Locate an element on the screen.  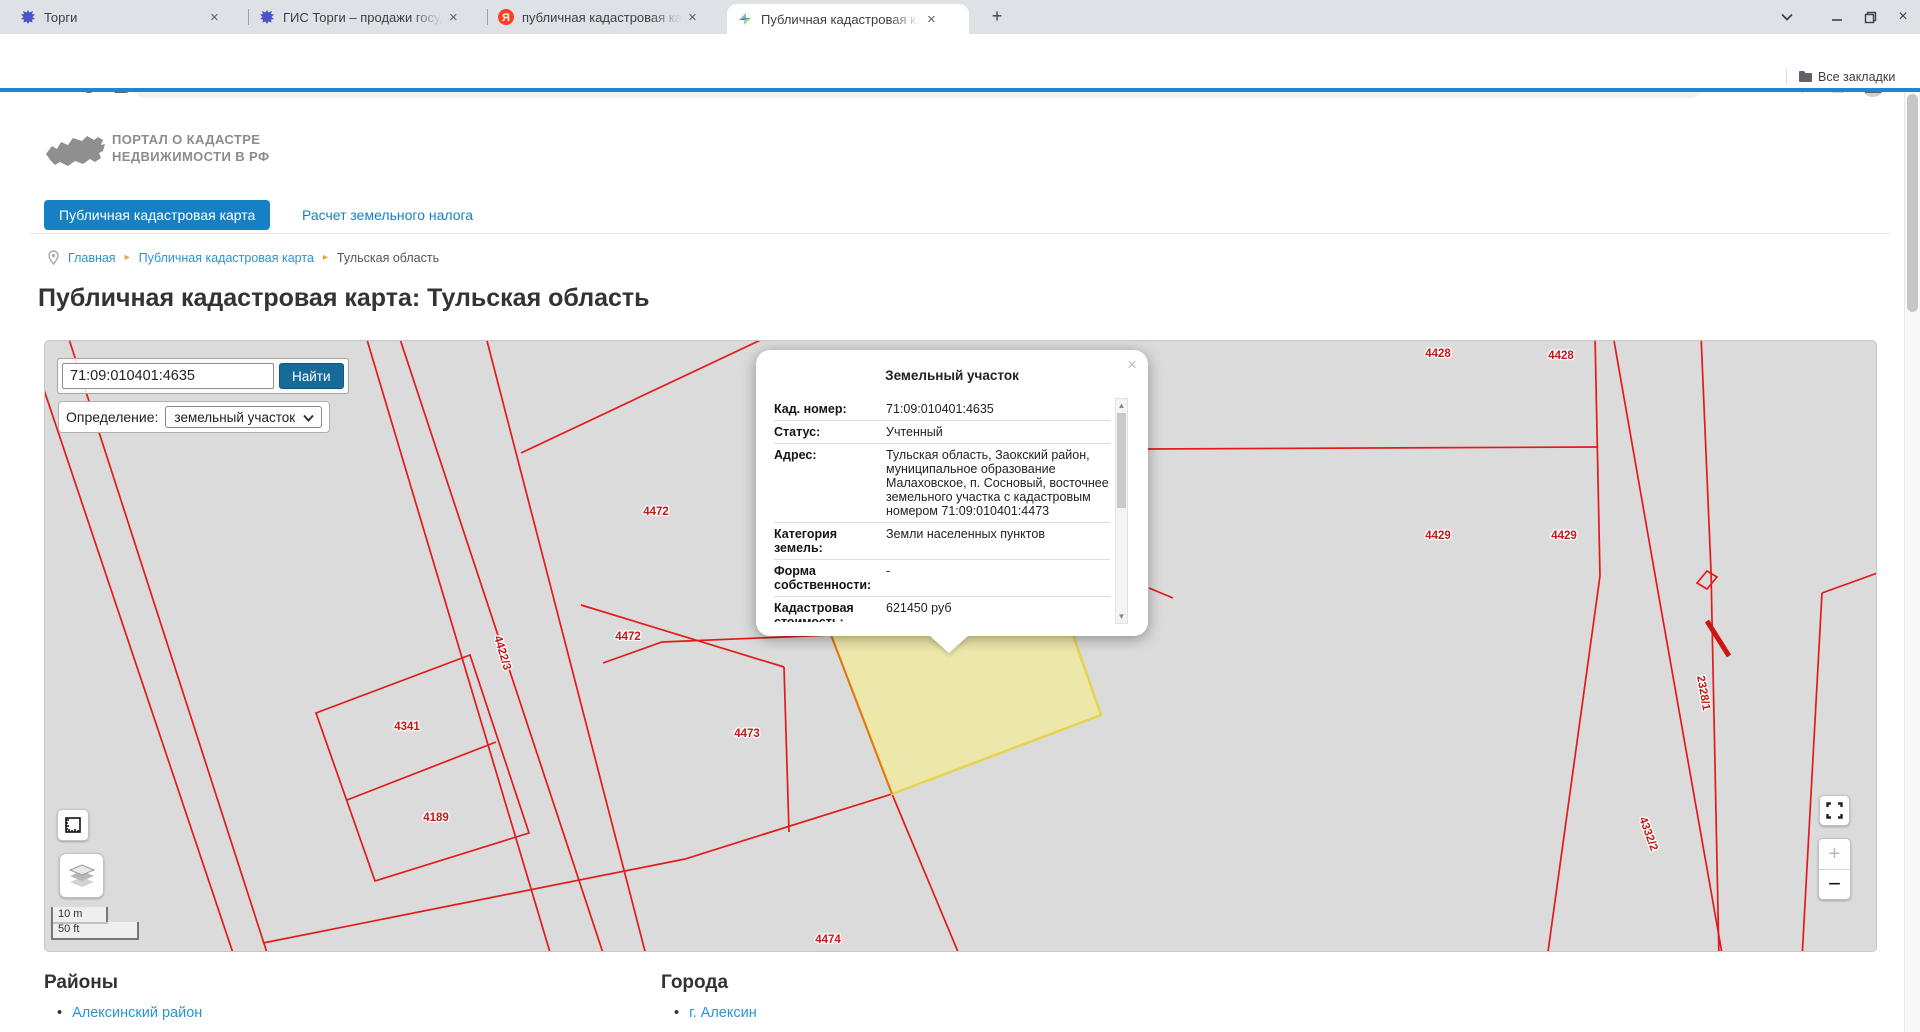
window-restore-icon is located at coordinates (1870, 17).